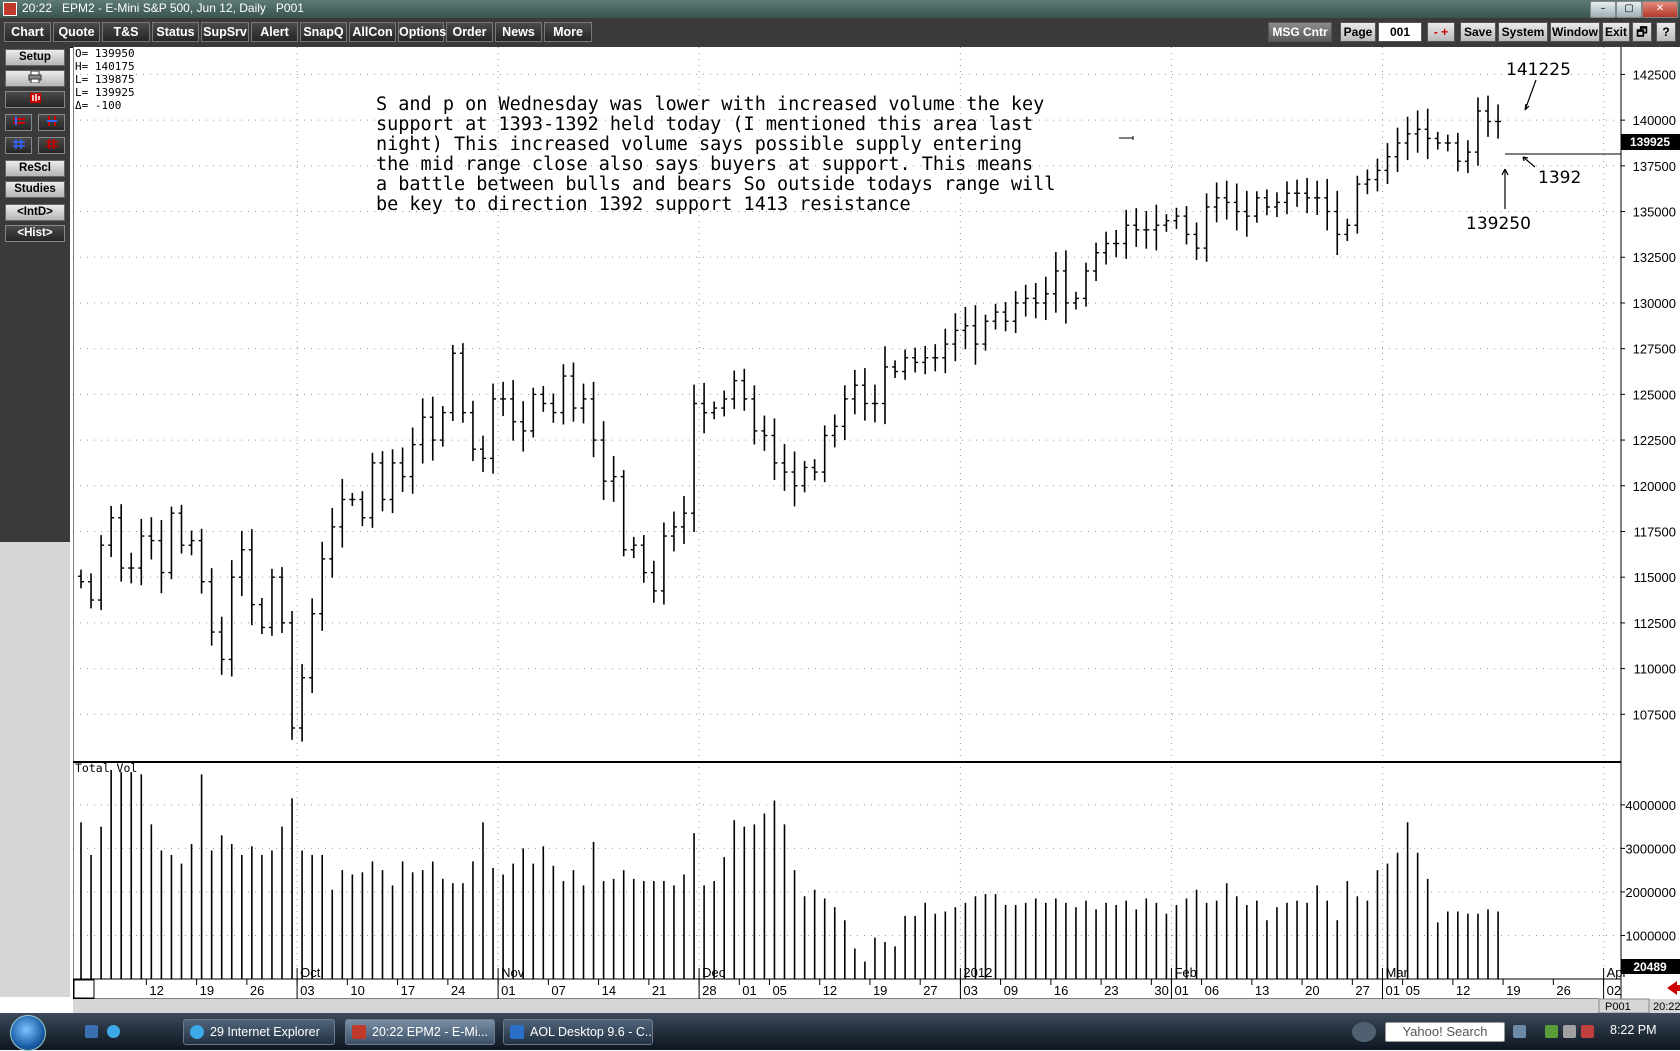  I want to click on callout-high: 141225, so click(1538, 70).